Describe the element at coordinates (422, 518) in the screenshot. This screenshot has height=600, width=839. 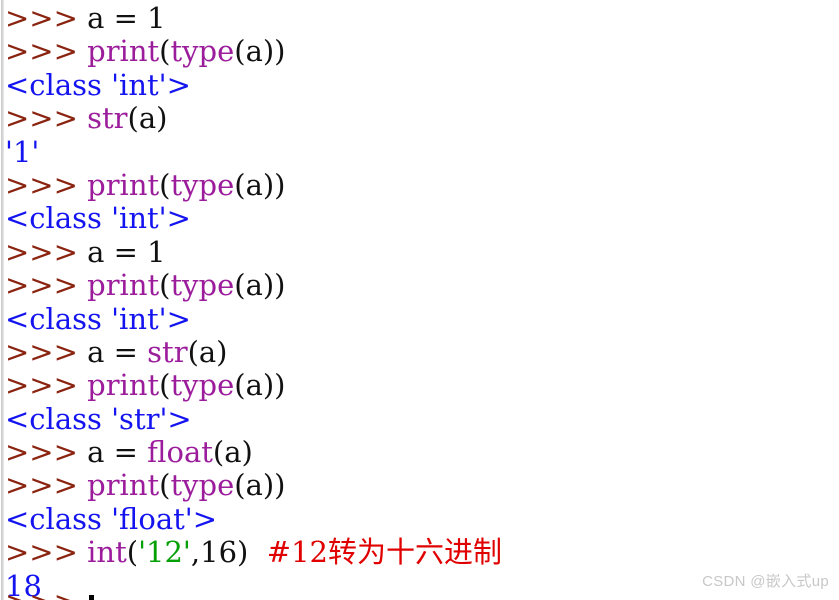
I see `repl-output-line: <class 'float'>` at that location.